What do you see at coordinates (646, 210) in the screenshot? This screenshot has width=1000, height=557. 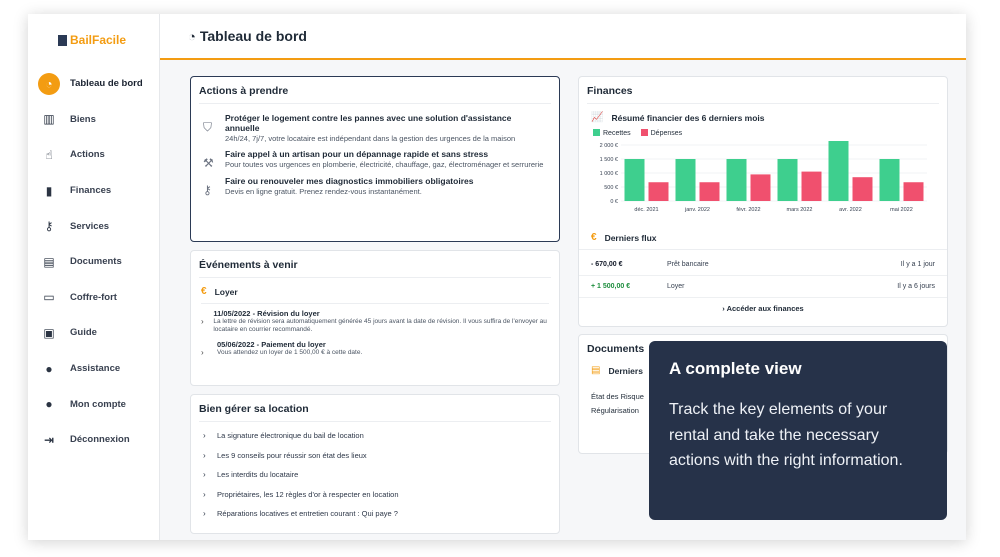 I see `x-tick-label: déc. 2021` at bounding box center [646, 210].